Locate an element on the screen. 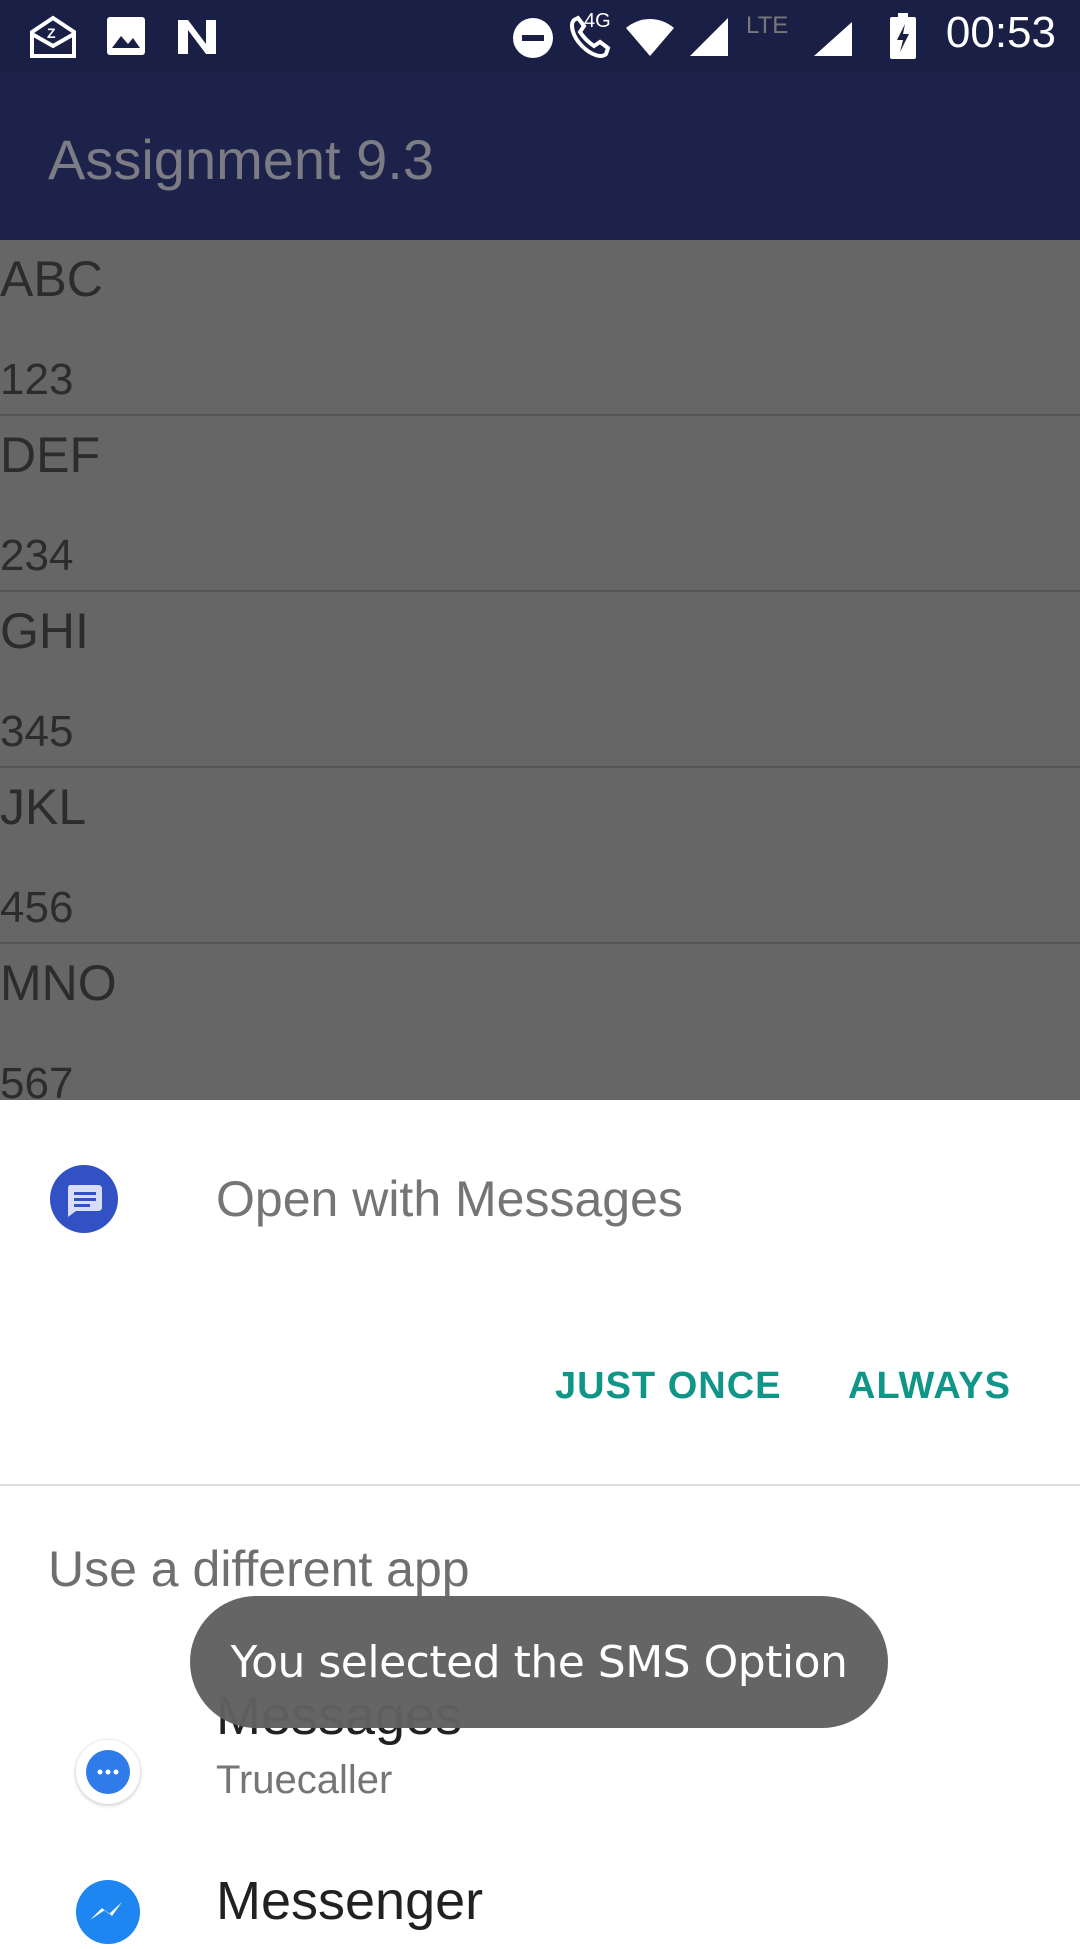 Image resolution: width=1080 pixels, height=1949 pixels. svg-text: Z is located at coordinates (51, 33).